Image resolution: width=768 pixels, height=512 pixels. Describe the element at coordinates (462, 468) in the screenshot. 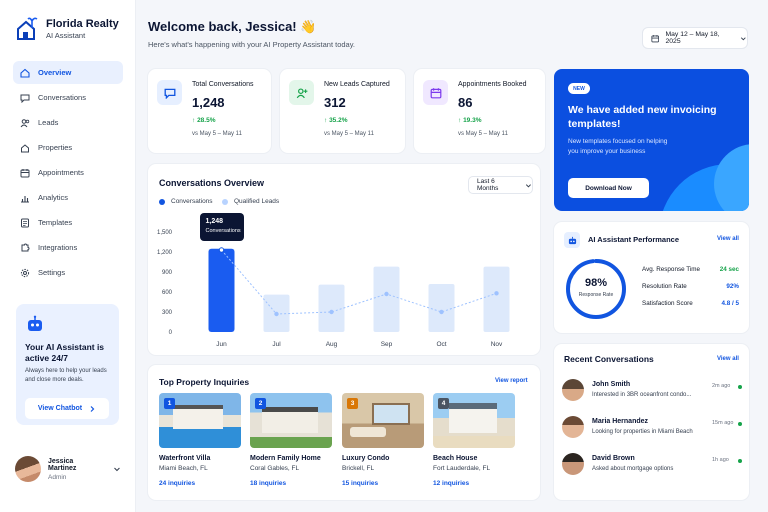

I see `property-location: Fort Lauderdale, FL` at that location.